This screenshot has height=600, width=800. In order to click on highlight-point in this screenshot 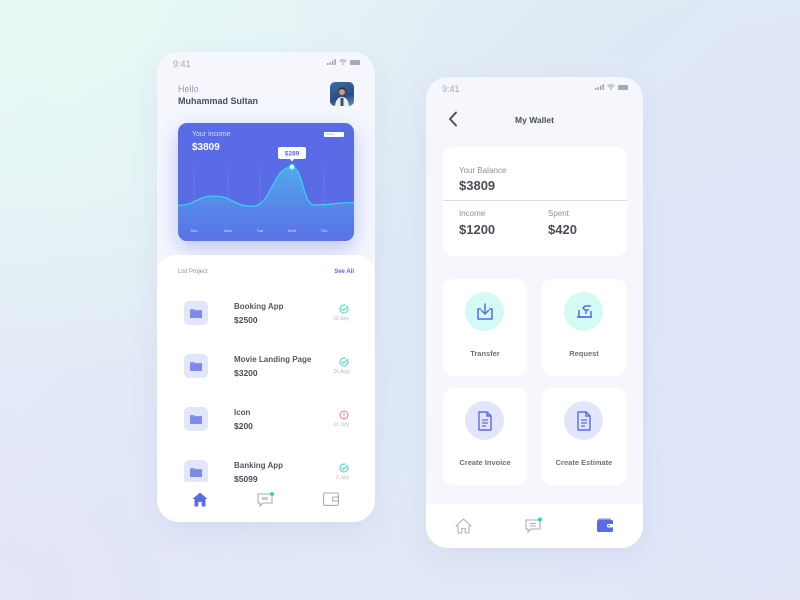, I will do `click(292, 167)`.